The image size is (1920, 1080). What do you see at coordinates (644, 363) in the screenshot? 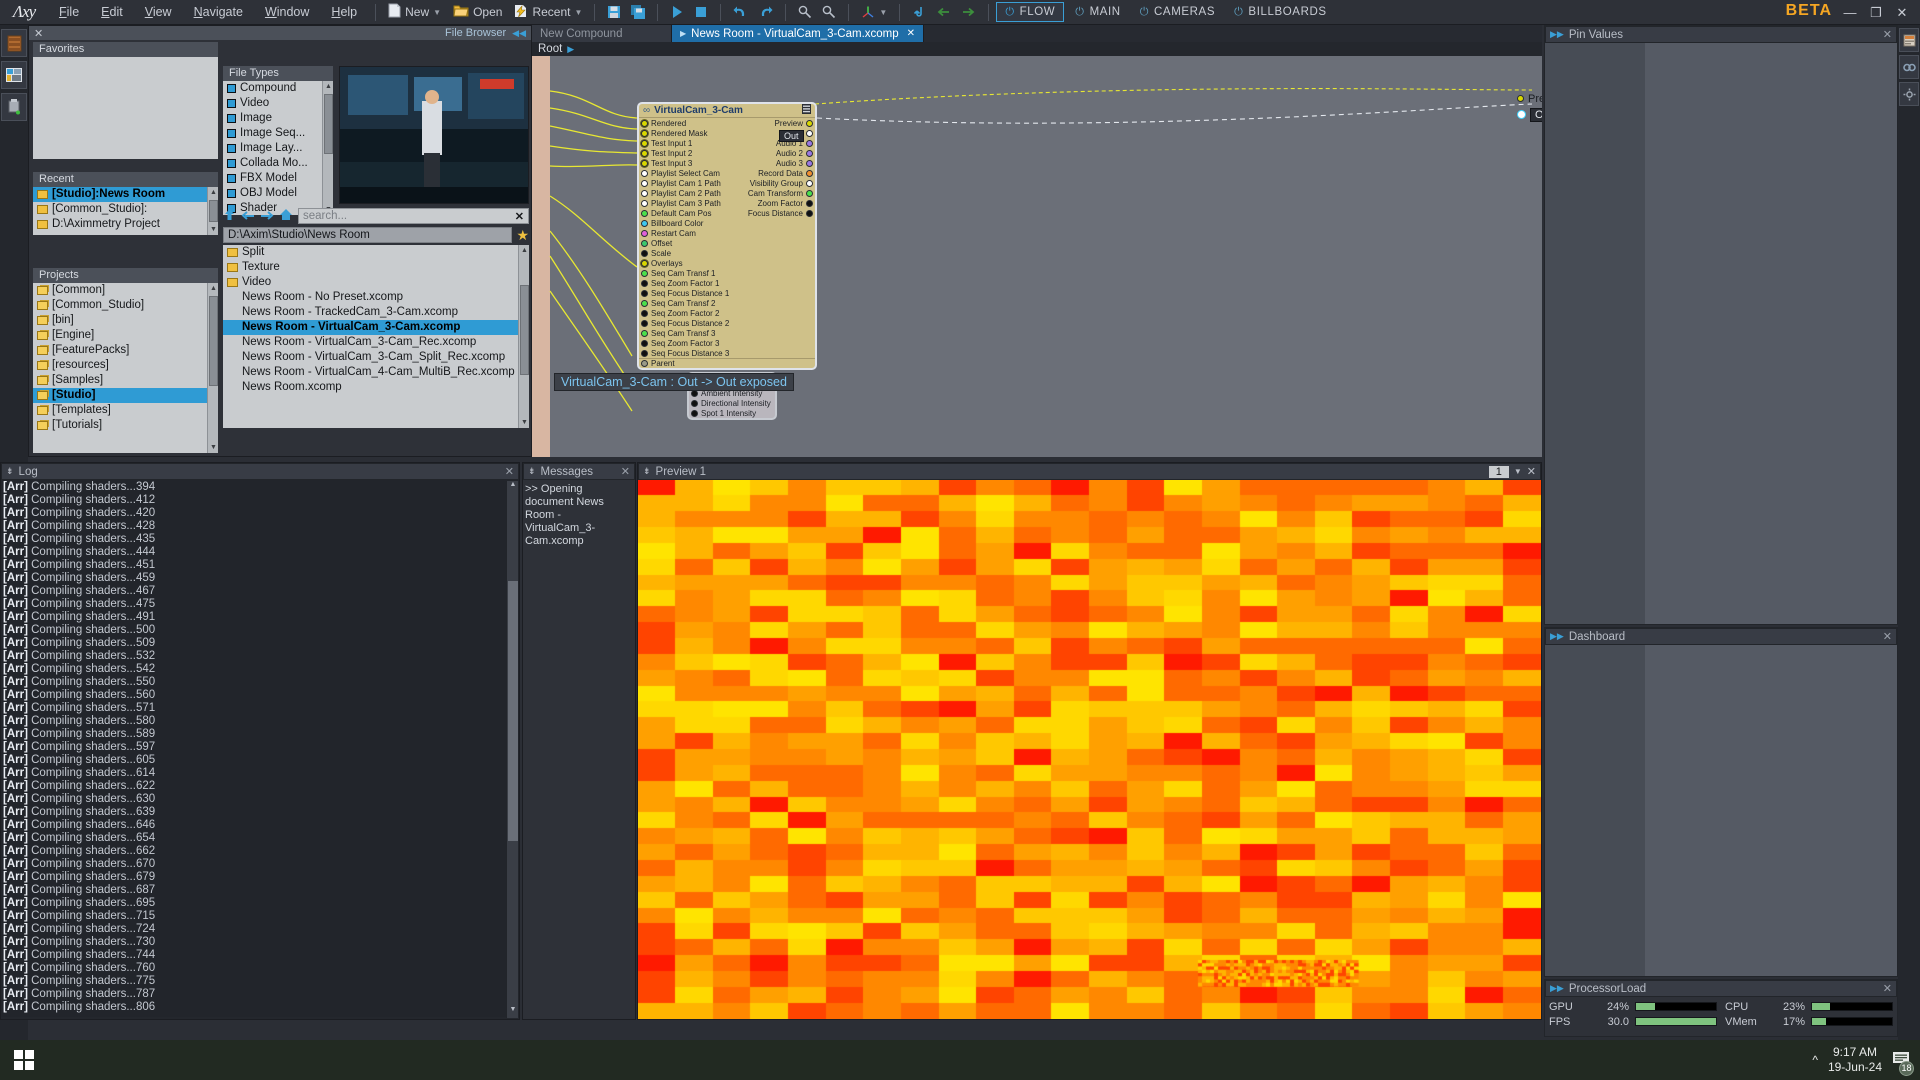
I see `pin-dot` at bounding box center [644, 363].